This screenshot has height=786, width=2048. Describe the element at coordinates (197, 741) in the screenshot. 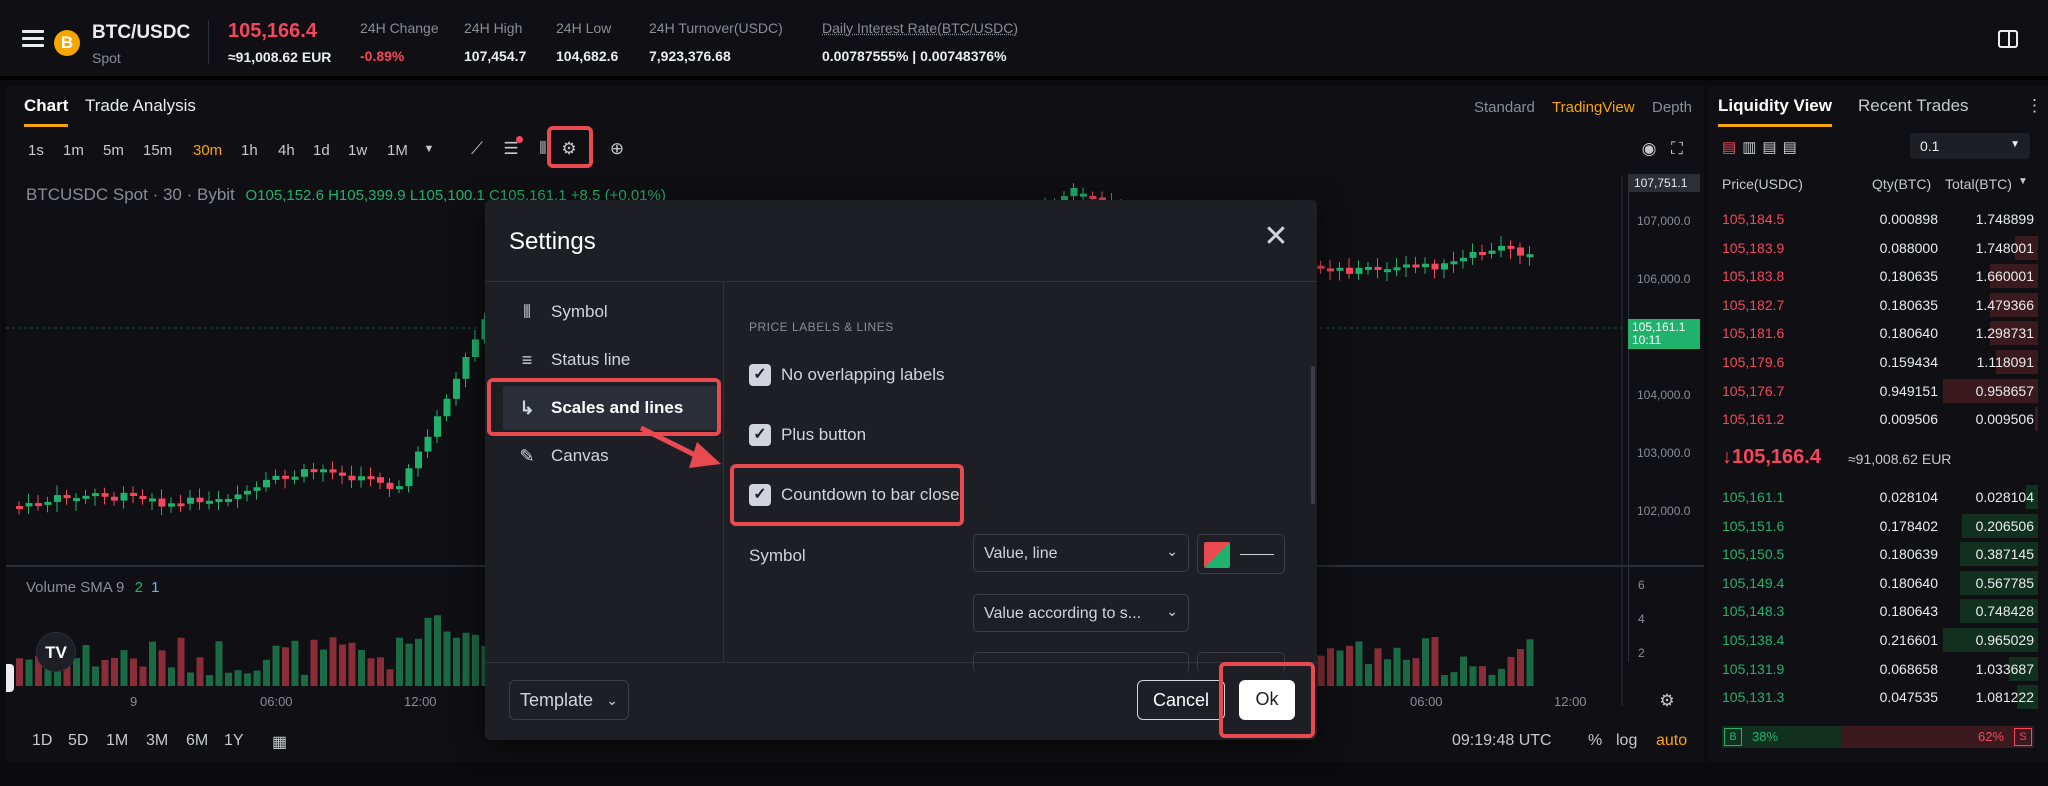

I see `range-6m: 6M` at that location.